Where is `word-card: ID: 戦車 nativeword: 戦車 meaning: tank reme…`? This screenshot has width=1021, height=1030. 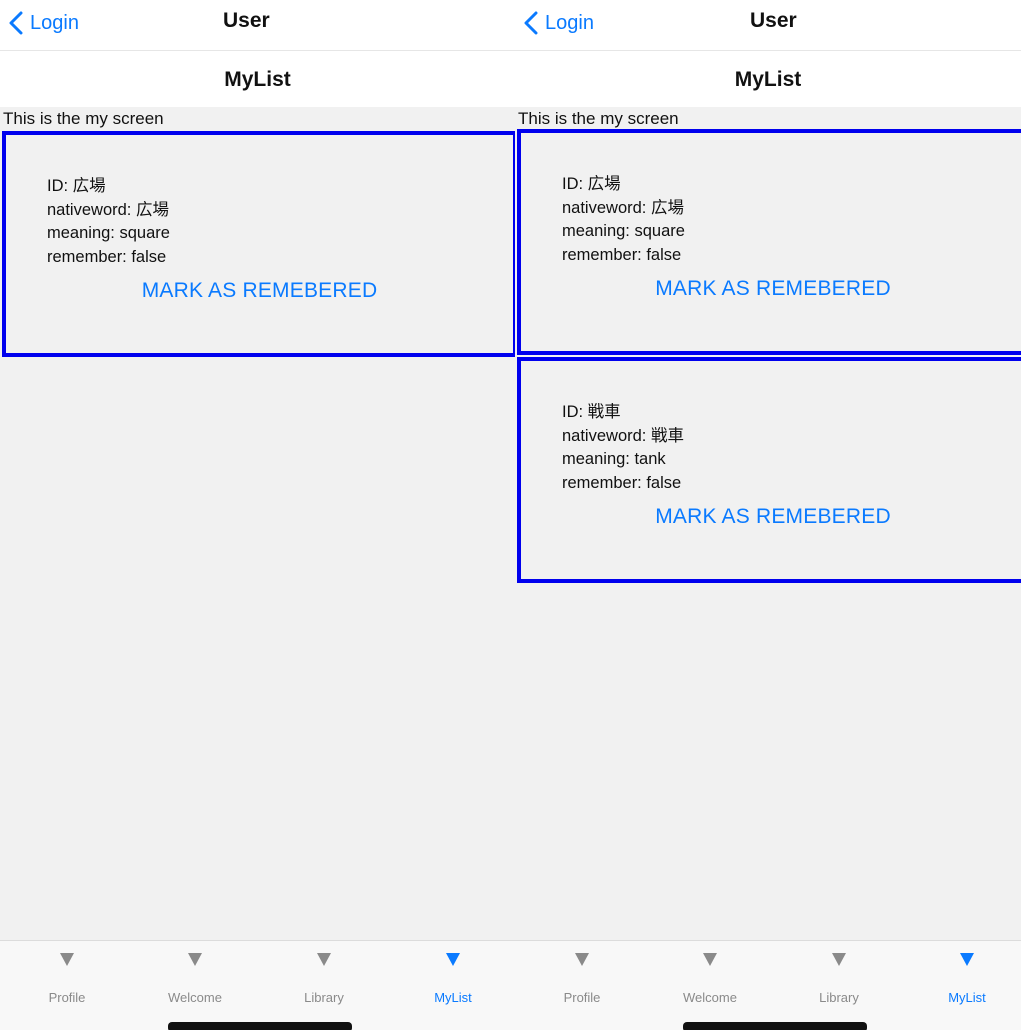
word-card: ID: 戦車 nativeword: 戦車 meaning: tank reme… is located at coordinates (769, 470).